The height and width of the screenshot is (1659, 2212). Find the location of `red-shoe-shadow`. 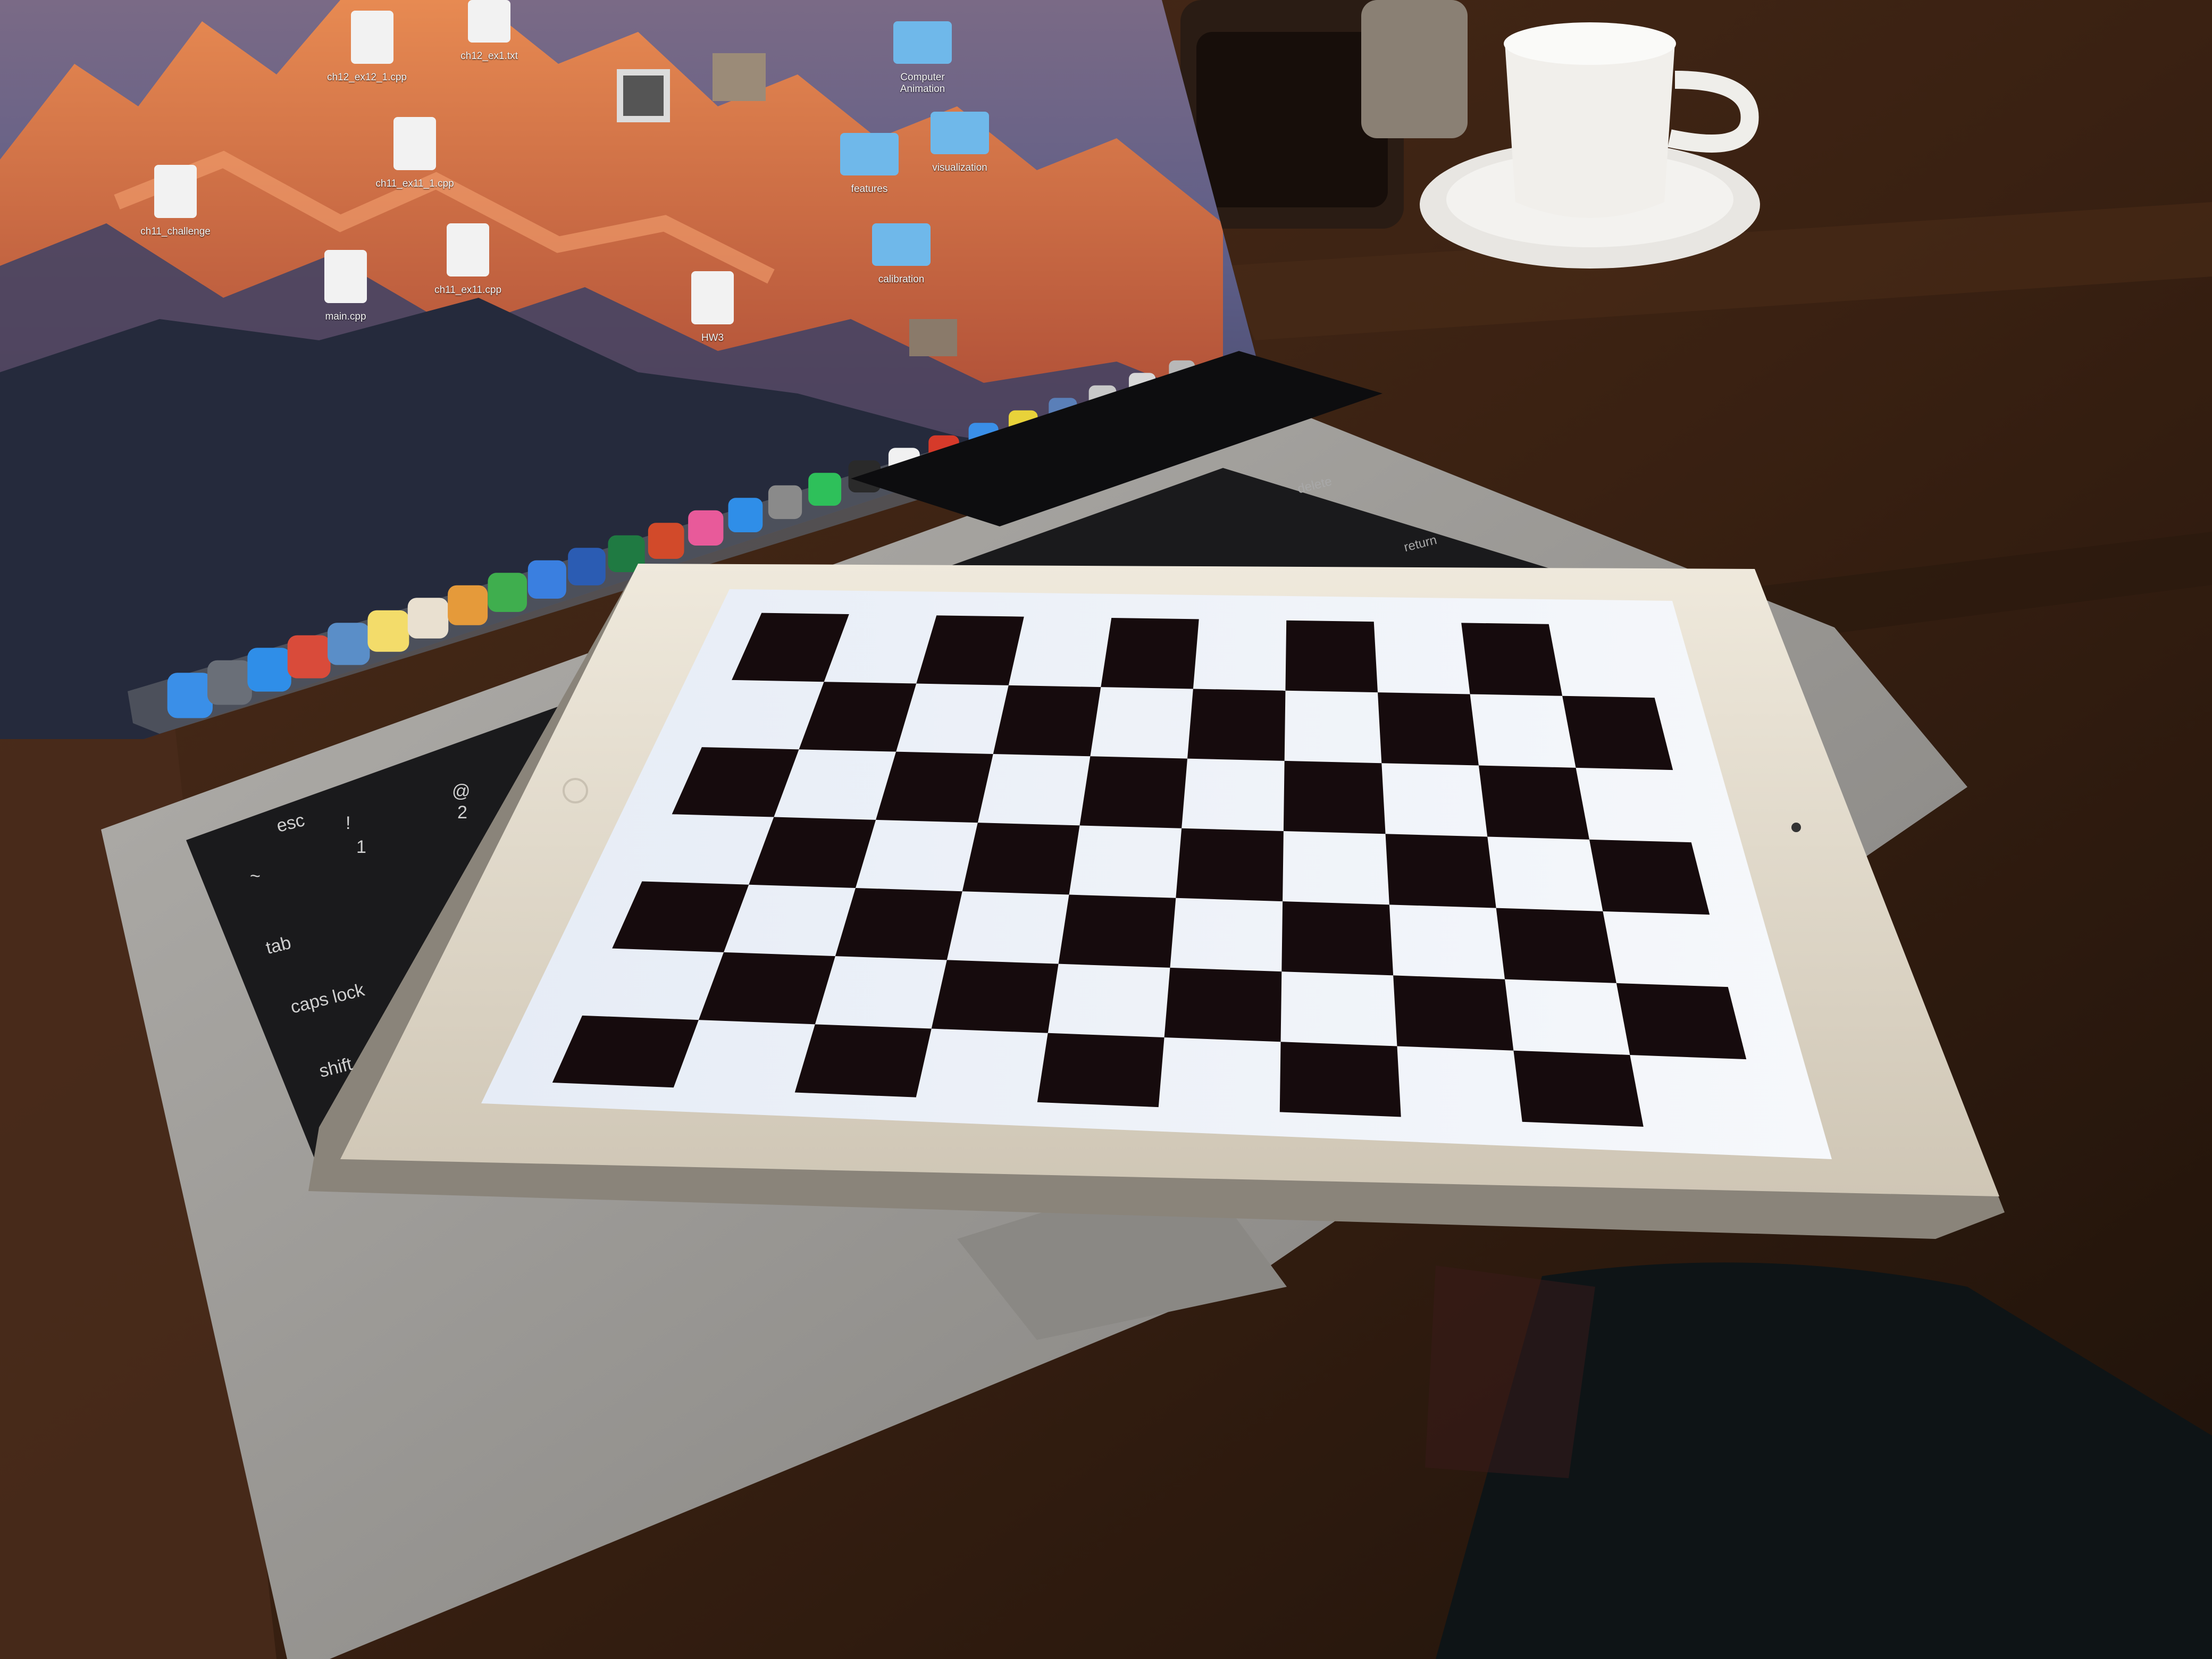

red-shoe-shadow is located at coordinates (1510, 1372).